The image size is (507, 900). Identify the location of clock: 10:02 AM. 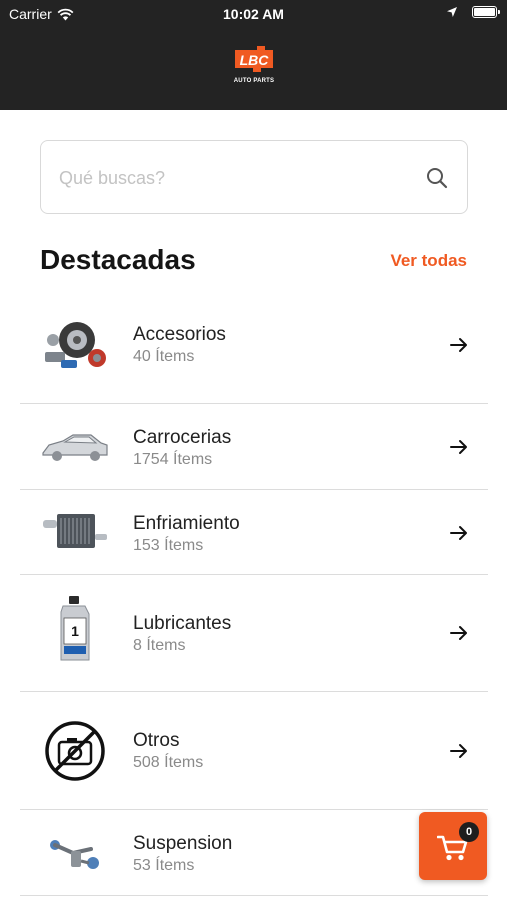
(253, 14).